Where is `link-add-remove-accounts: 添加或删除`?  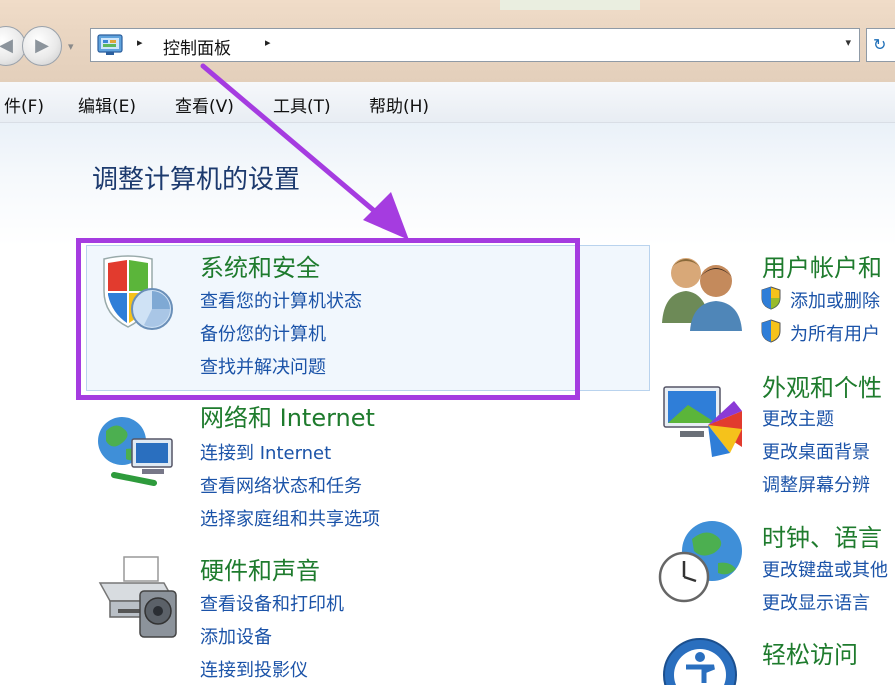
link-add-remove-accounts: 添加或删除 is located at coordinates (835, 300).